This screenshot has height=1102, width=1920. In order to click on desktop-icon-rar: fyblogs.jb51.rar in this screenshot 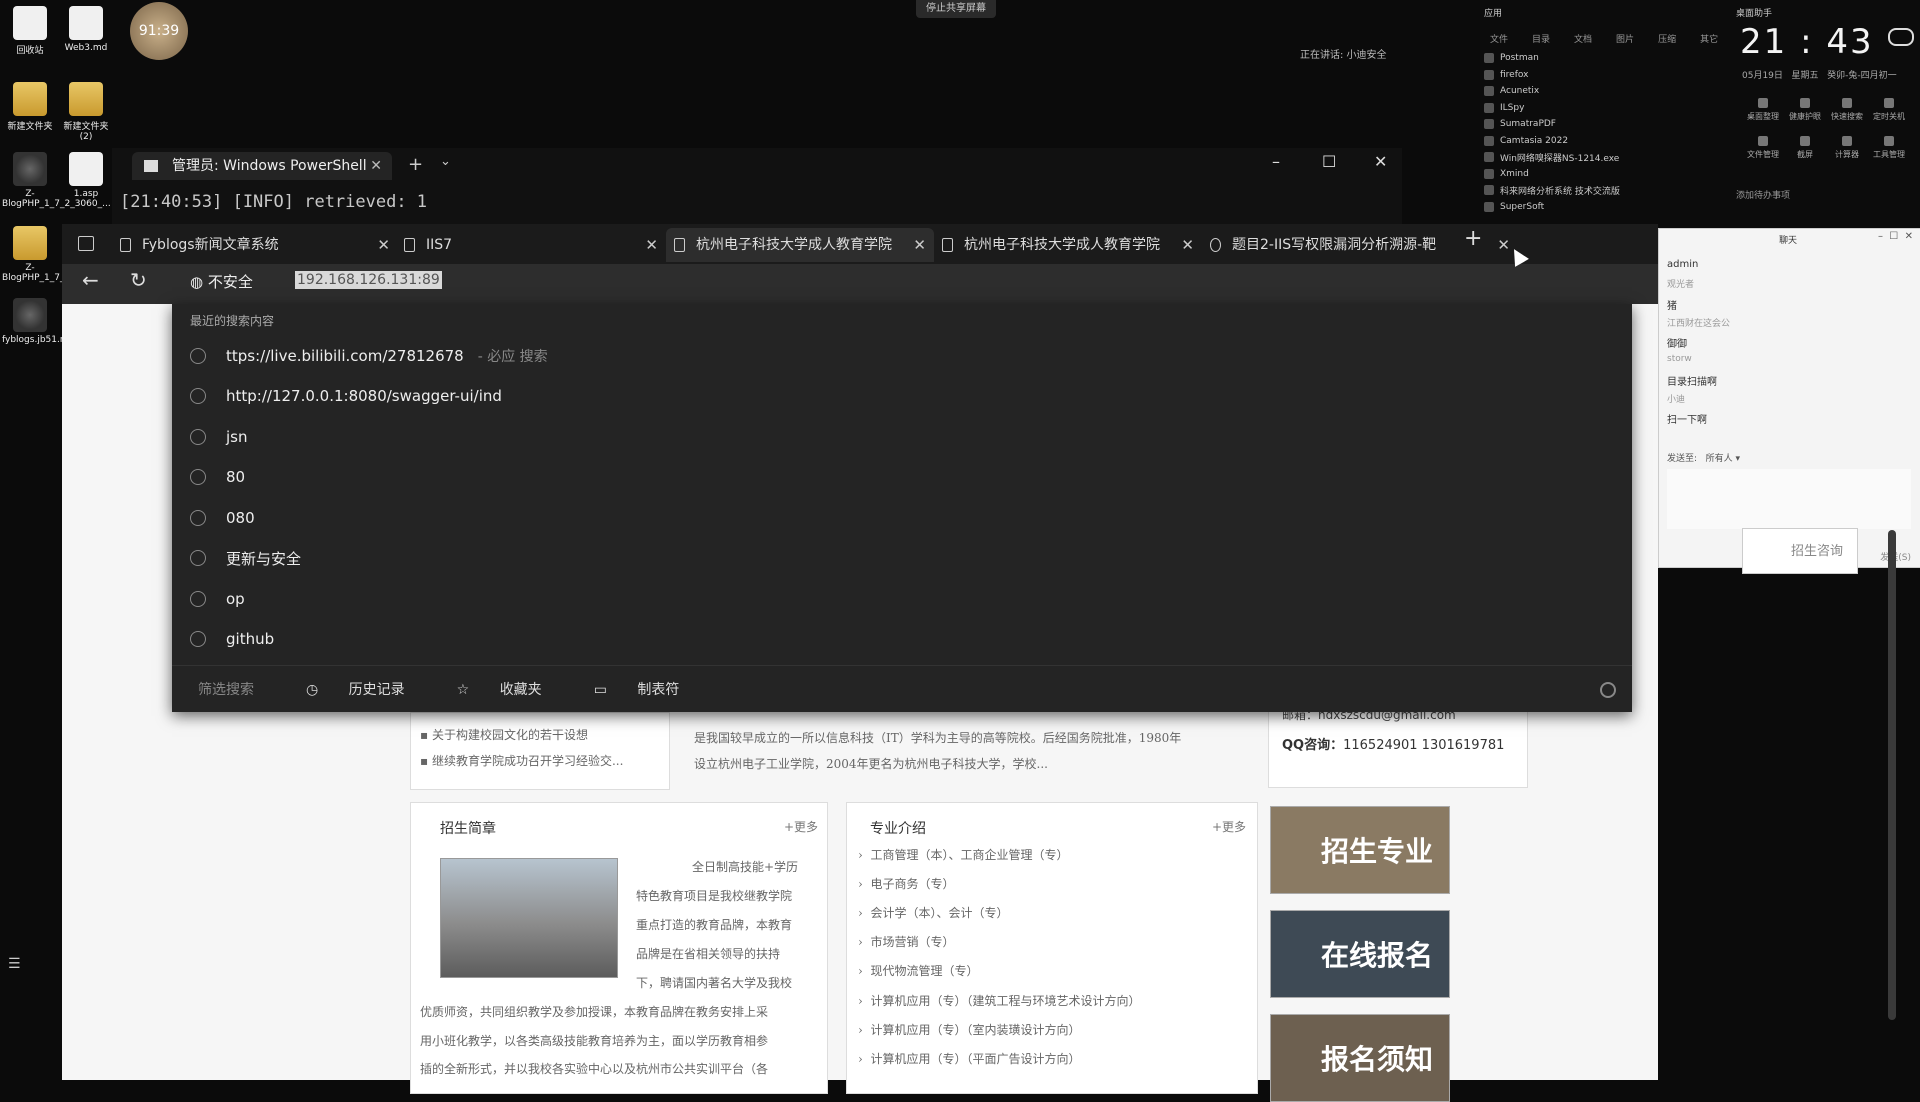, I will do `click(37, 321)`.